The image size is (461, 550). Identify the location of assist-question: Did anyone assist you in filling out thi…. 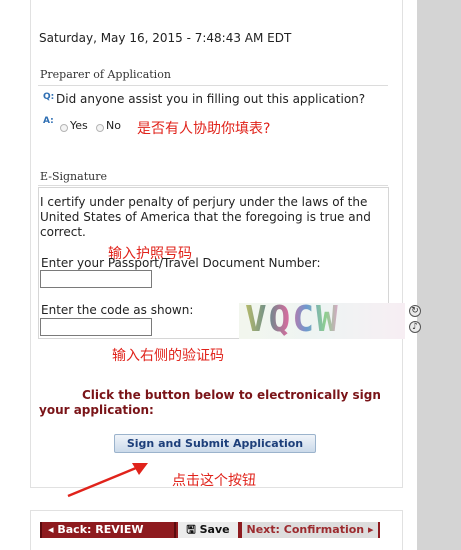
(211, 99).